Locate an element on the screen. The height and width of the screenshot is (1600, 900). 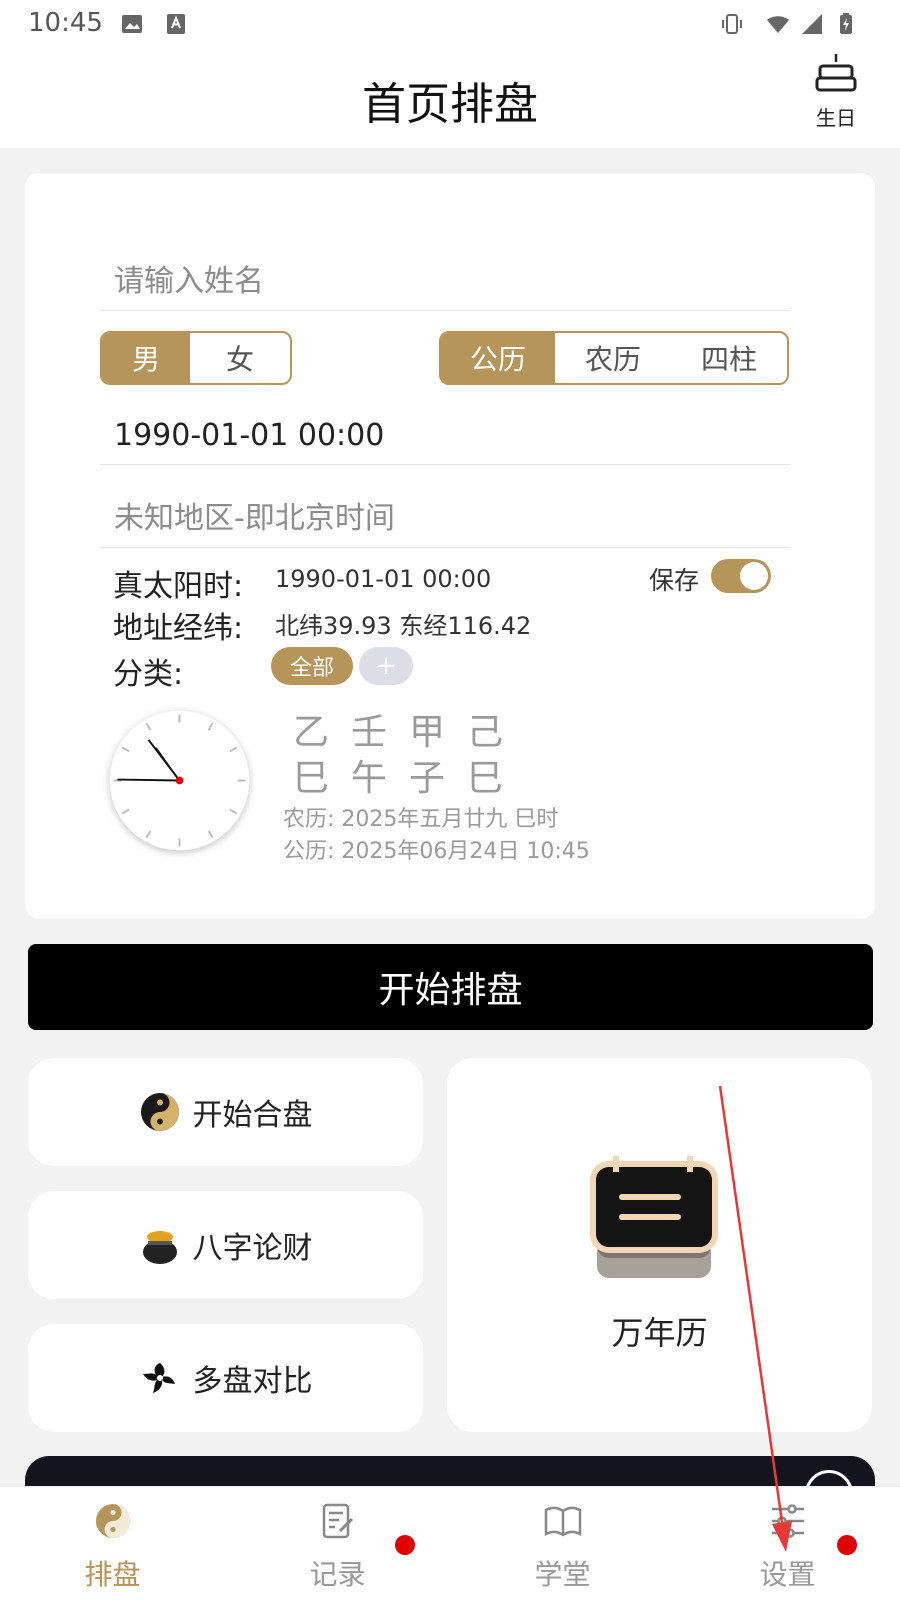
calendar-four-pillars-option: 四柱 is located at coordinates (729, 358).